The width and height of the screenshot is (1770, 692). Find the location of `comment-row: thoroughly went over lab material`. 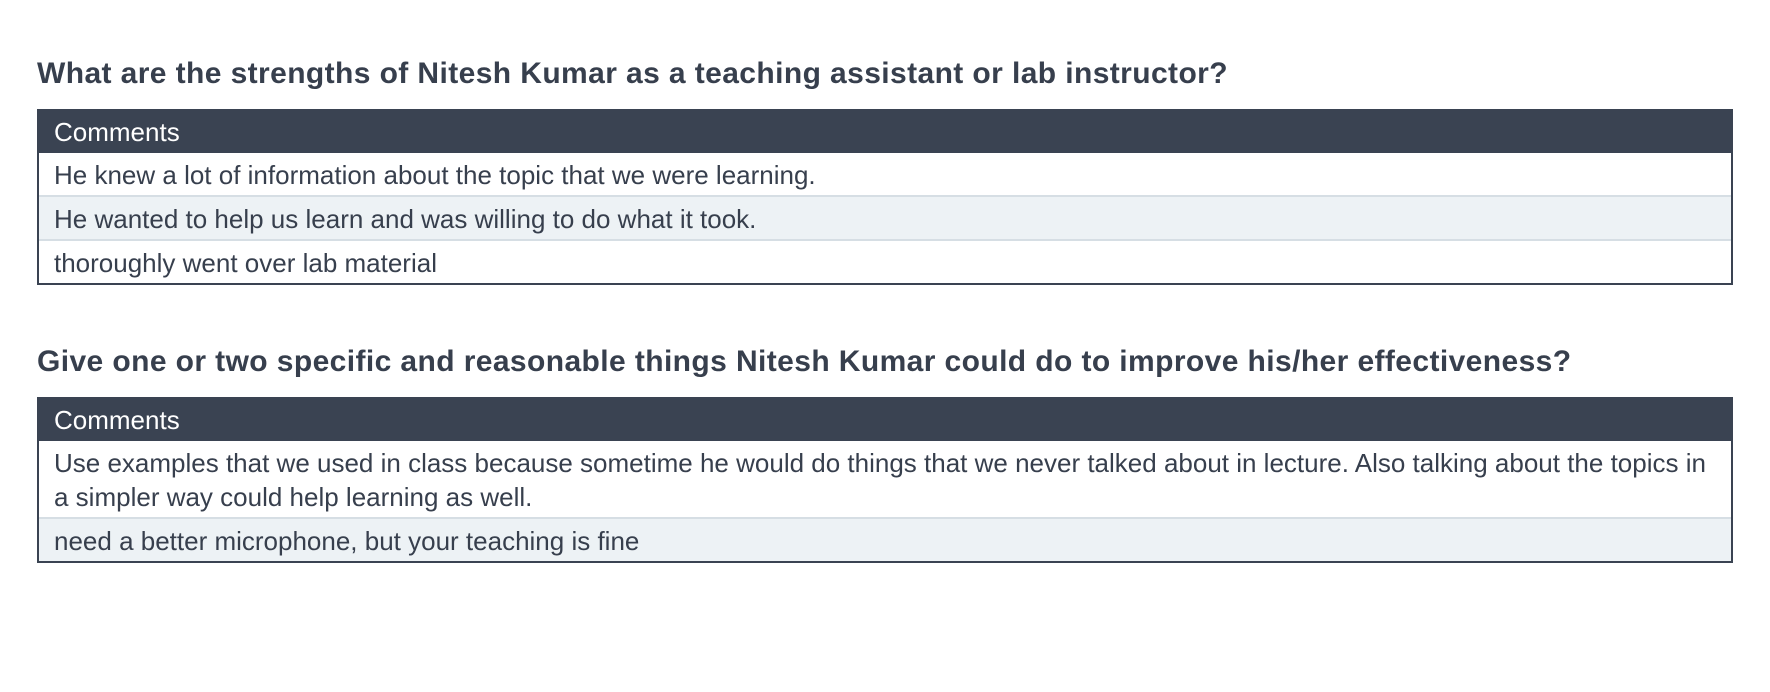

comment-row: thoroughly went over lab material is located at coordinates (885, 261).